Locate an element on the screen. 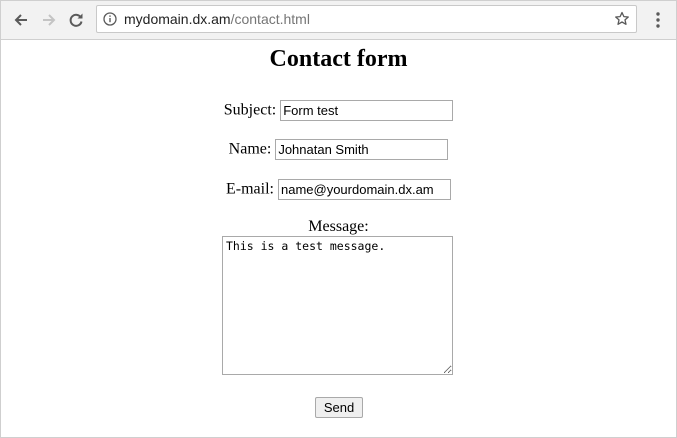 The height and width of the screenshot is (438, 677). subject-row: Subject: is located at coordinates (338, 110).